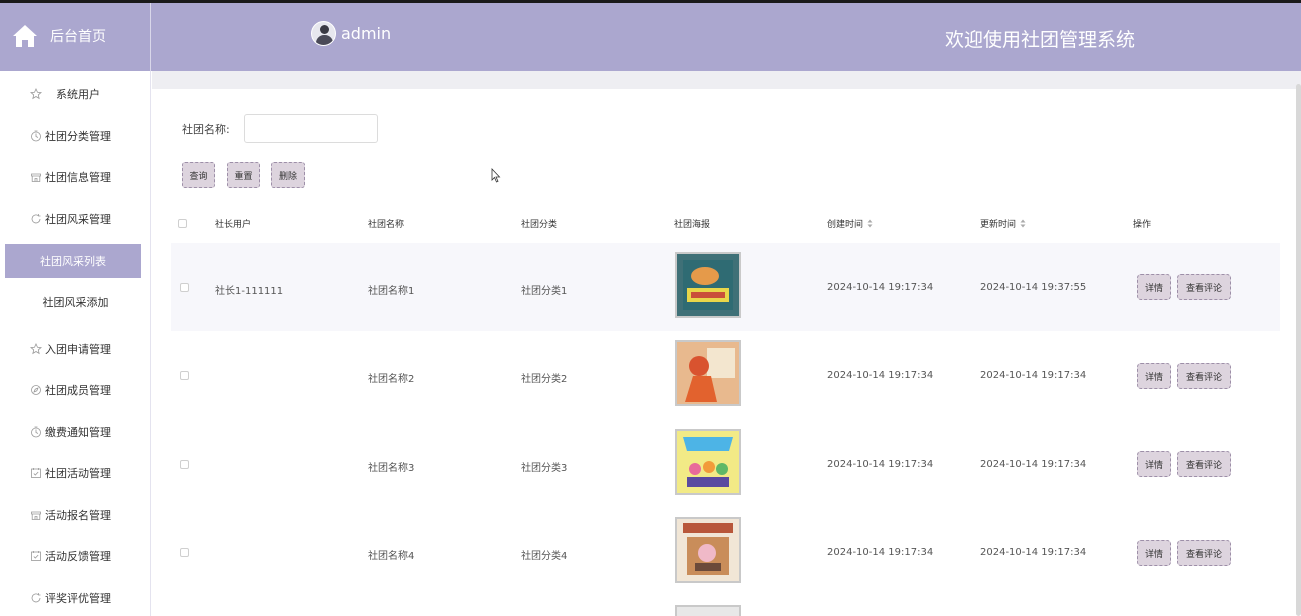 The height and width of the screenshot is (616, 1301). Describe the element at coordinates (25, 36) in the screenshot. I see `home-icon` at that location.